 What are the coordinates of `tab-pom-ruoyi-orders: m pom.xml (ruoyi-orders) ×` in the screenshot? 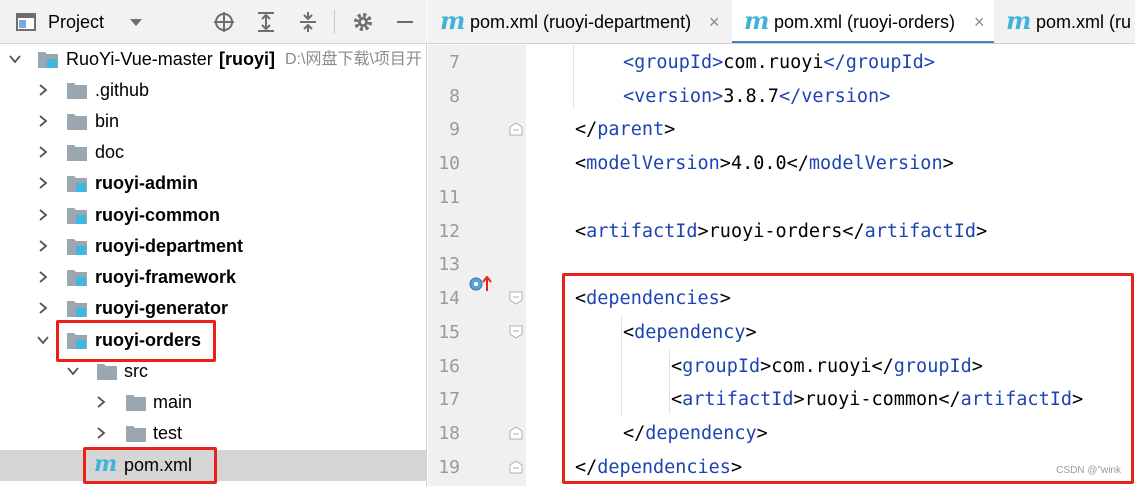 It's located at (863, 21).